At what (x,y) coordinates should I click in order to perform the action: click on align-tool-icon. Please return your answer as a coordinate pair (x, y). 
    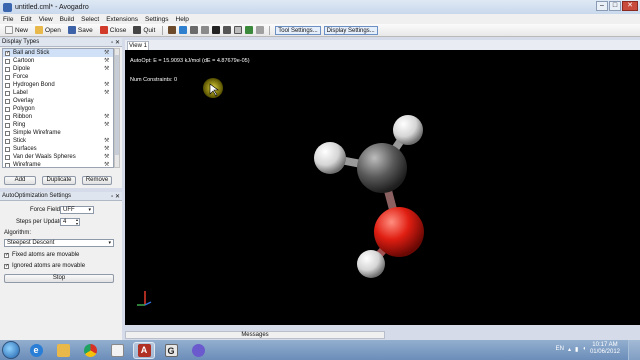
    Looking at the image, I should click on (260, 30).